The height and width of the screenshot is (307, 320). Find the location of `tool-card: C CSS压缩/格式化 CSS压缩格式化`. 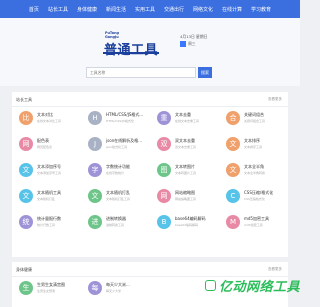

tool-card: C CSS压缩/格式化 CSS压缩格式化 is located at coordinates (253, 198).